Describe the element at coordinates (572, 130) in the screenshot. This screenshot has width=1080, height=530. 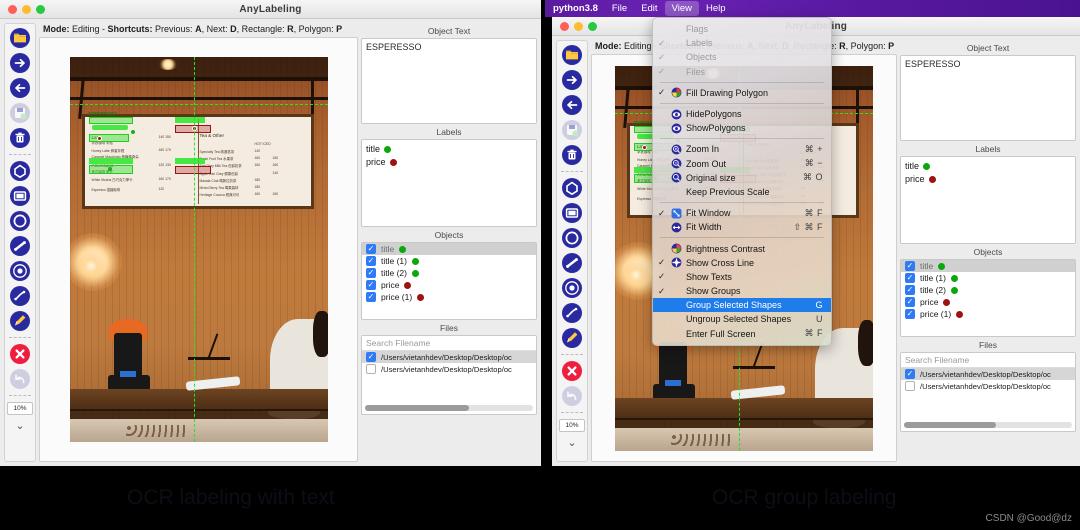
I see `save-icon` at that location.